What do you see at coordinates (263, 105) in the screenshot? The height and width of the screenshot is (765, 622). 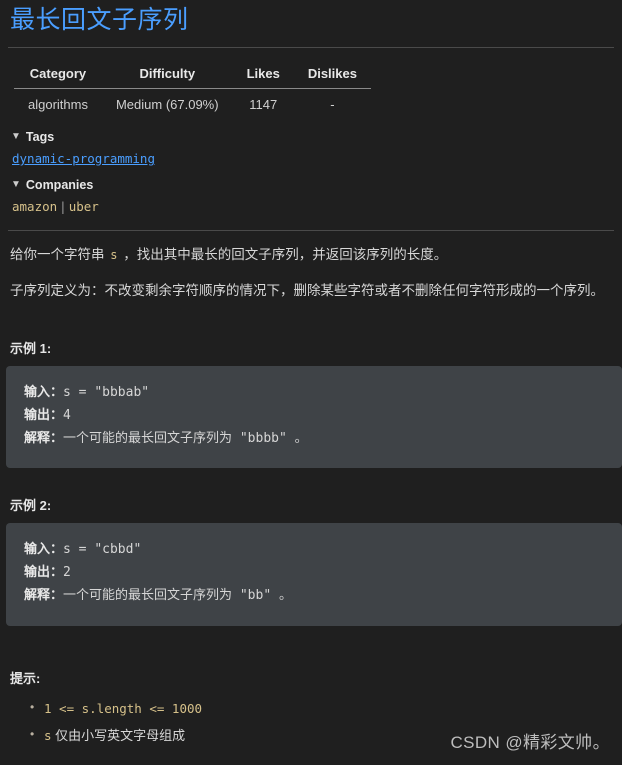 I see `cell-likes: 1147` at bounding box center [263, 105].